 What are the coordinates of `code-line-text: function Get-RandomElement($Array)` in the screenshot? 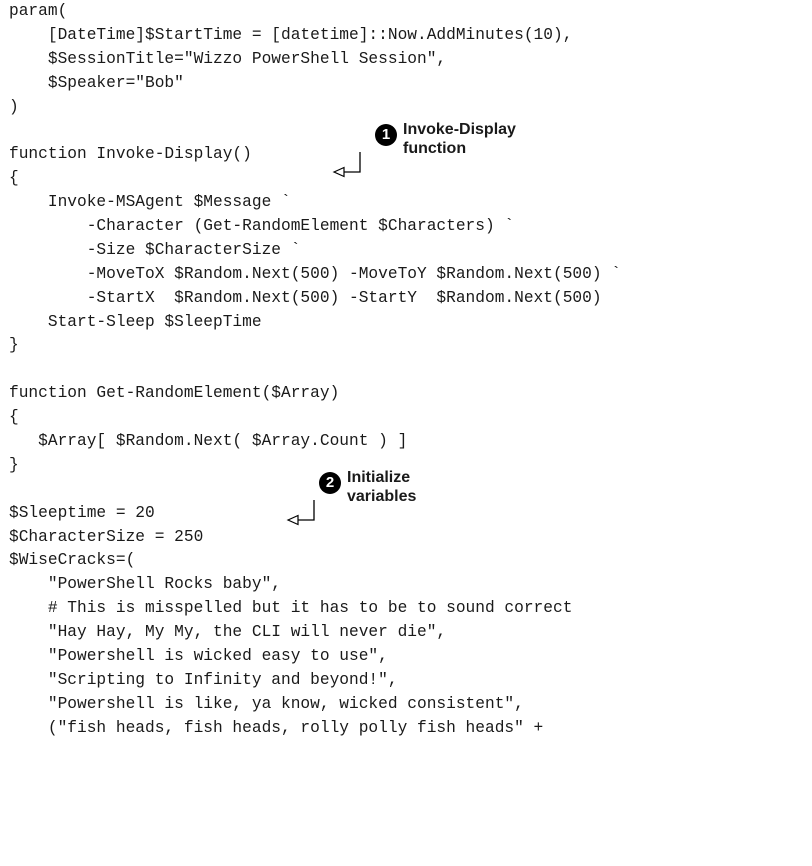 It's located at (174, 393).